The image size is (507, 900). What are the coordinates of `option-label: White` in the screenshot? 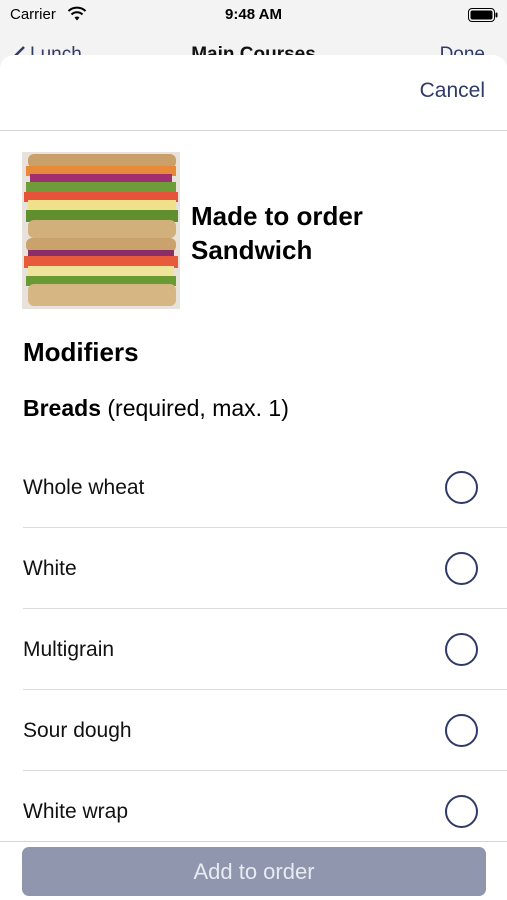 It's located at (50, 568).